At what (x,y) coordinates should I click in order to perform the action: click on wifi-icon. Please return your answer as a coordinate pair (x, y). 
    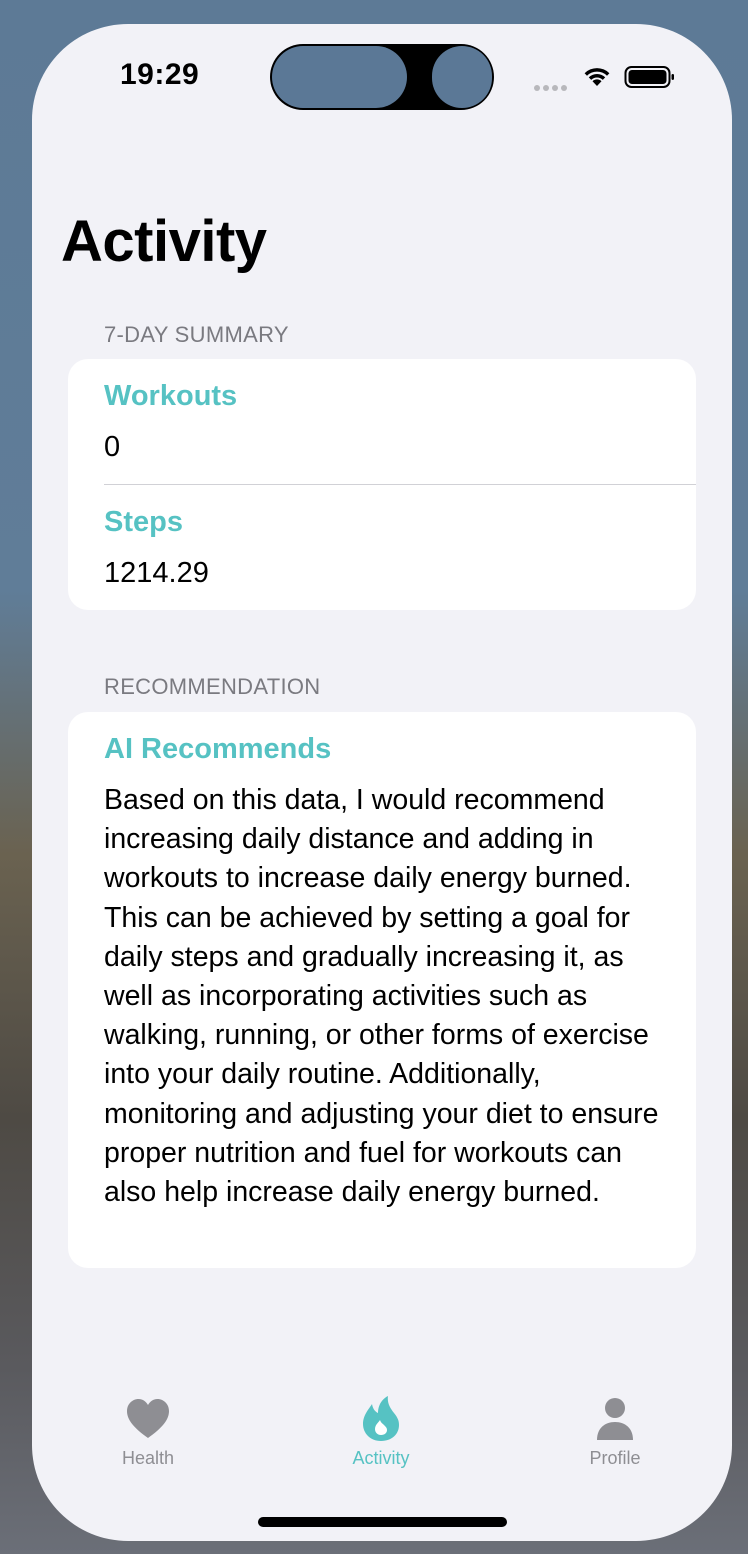
    Looking at the image, I should click on (597, 77).